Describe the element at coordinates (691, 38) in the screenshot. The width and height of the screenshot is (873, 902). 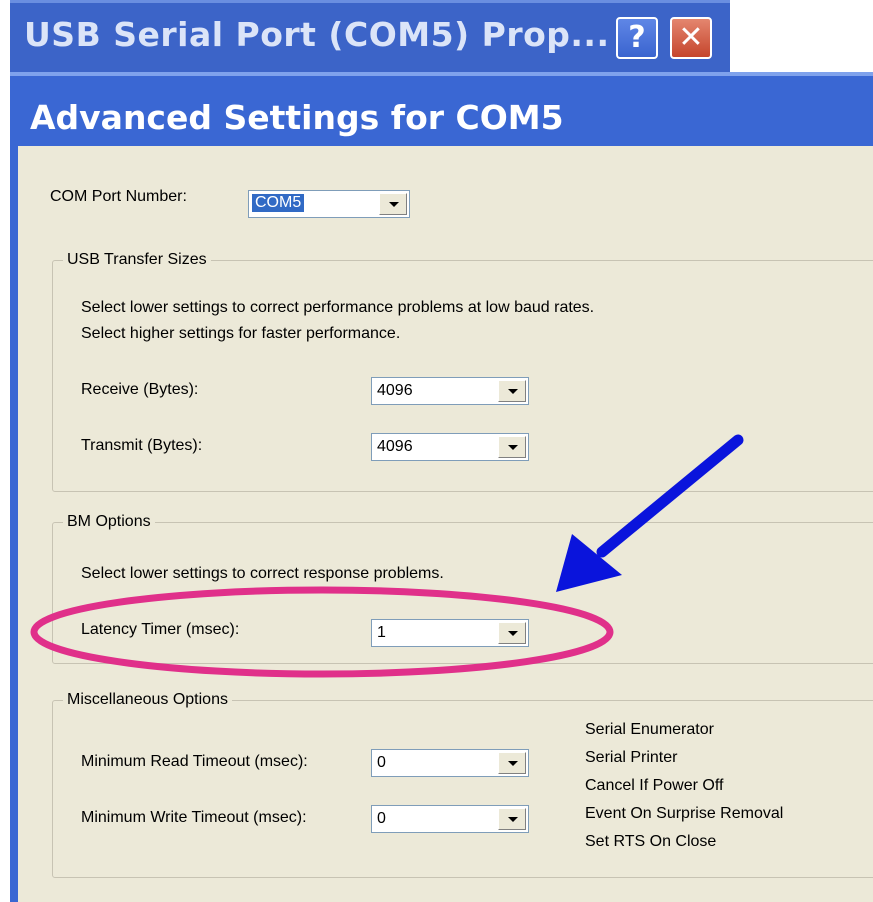
I see `close-button: ✕` at that location.